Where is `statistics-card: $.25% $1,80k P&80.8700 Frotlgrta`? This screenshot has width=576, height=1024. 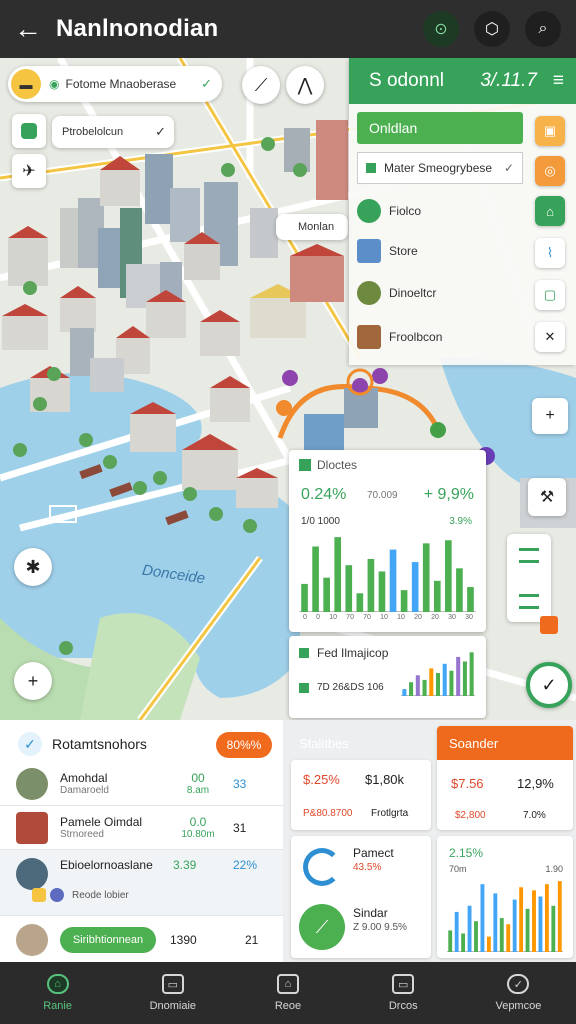 statistics-card: $.25% $1,80k P&80.8700 Frotlgrta is located at coordinates (361, 795).